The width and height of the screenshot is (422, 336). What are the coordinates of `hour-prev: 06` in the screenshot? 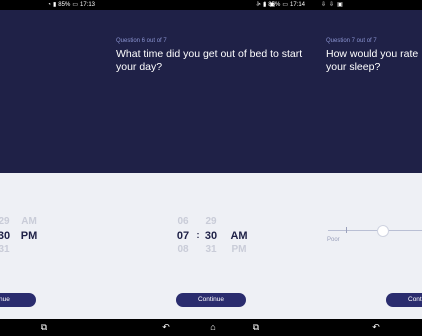 It's located at (183, 221).